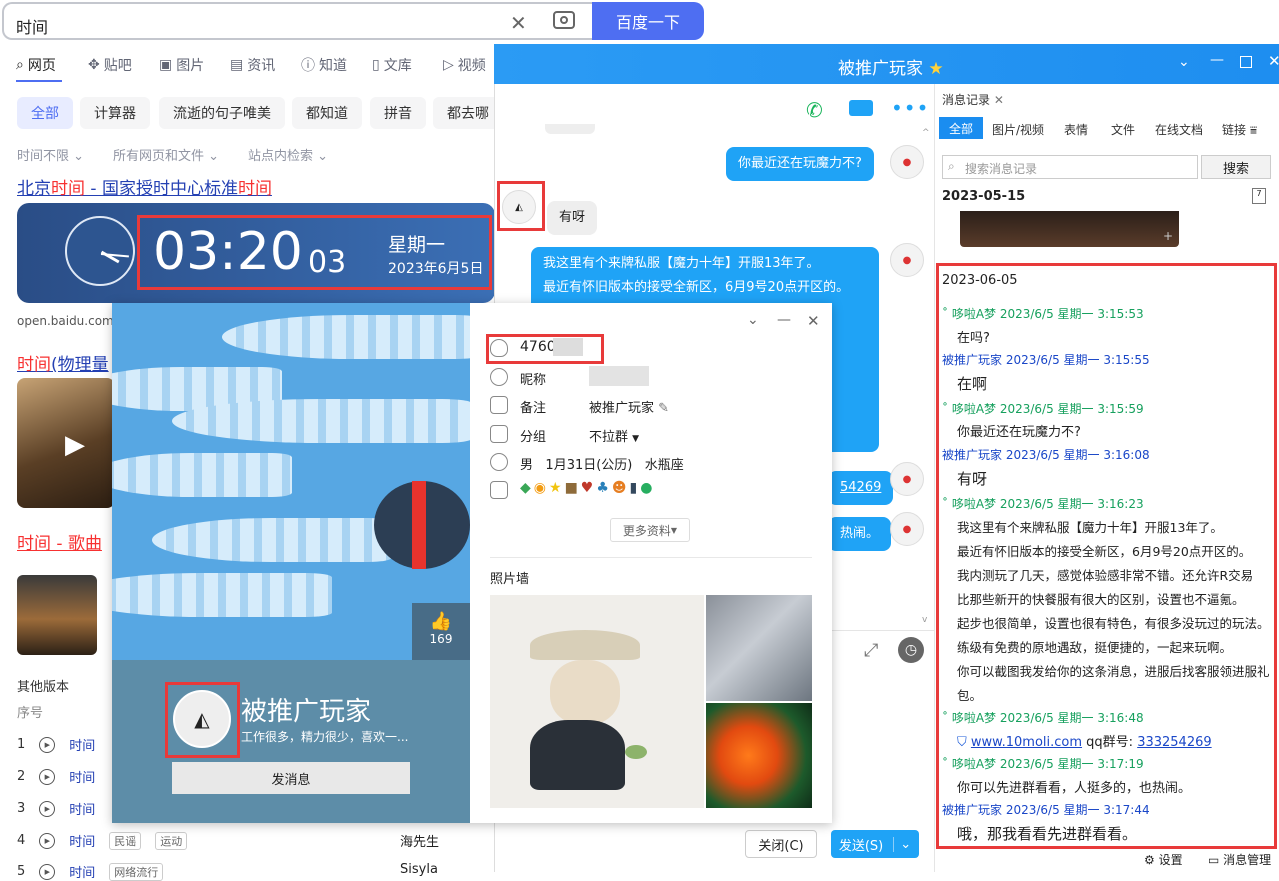 This screenshot has width=1279, height=881. Describe the element at coordinates (781, 844) in the screenshot. I see `close-chat-button: 关闭(C)` at that location.